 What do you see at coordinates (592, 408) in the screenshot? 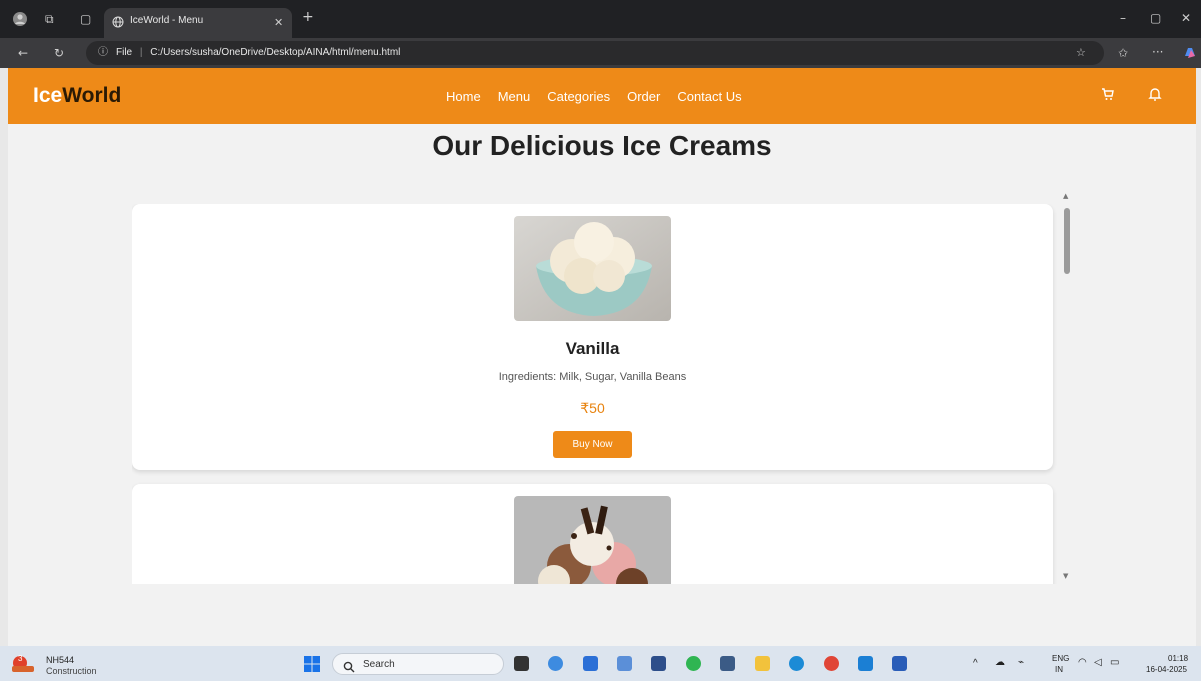
I see `product-price: ₹50` at bounding box center [592, 408].